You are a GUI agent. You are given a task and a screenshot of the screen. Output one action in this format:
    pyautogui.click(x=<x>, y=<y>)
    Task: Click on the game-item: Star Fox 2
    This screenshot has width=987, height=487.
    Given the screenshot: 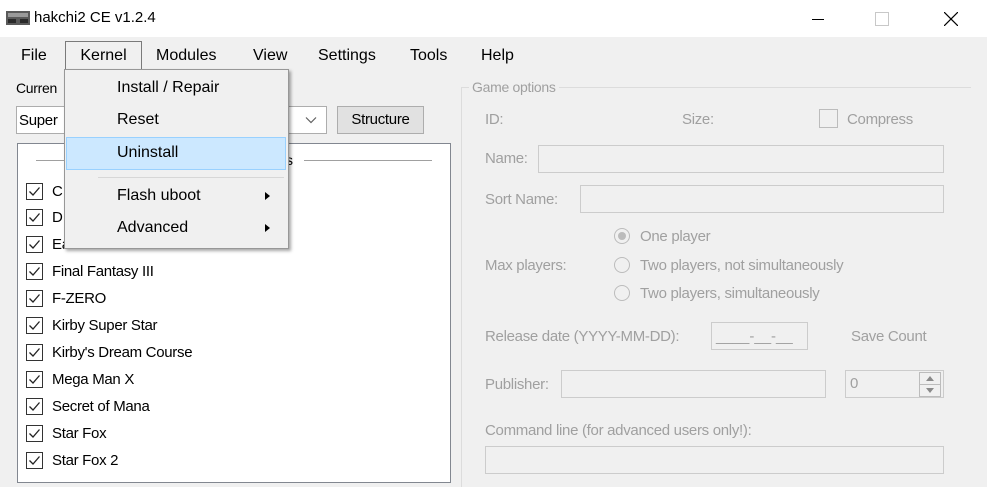 What is the action you would take?
    pyautogui.click(x=72, y=460)
    